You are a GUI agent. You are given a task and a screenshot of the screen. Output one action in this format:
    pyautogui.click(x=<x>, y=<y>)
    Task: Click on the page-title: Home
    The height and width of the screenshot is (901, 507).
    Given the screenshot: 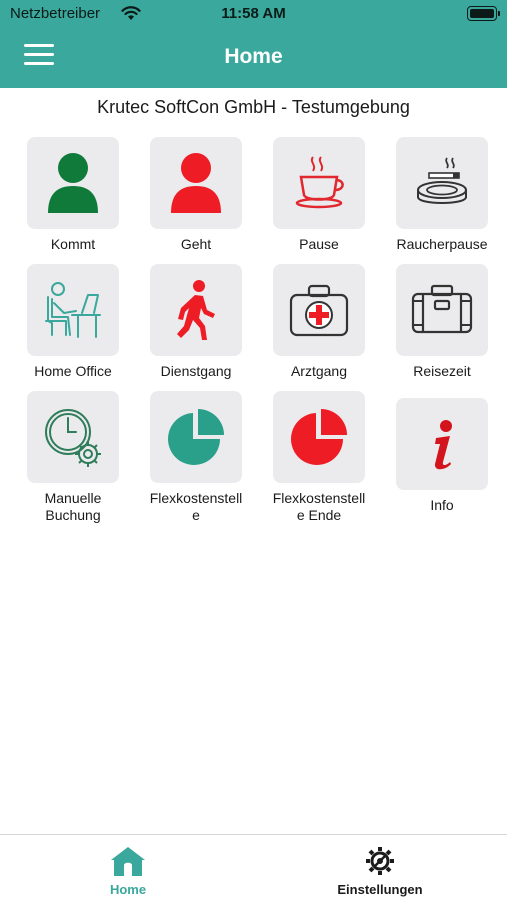 What is the action you would take?
    pyautogui.click(x=253, y=56)
    